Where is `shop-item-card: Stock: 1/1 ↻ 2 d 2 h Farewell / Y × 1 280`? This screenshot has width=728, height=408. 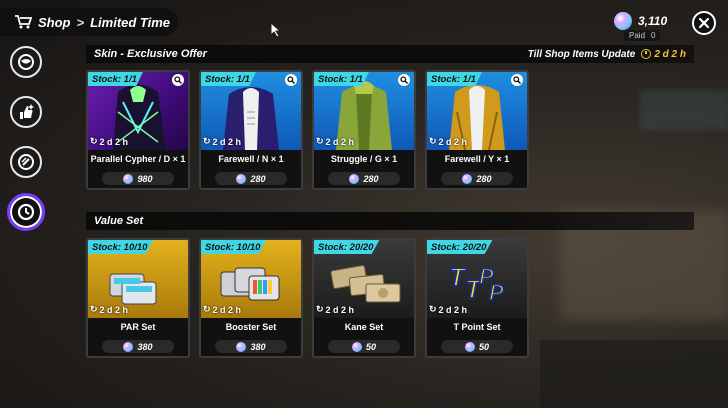 shop-item-card: Stock: 1/1 ↻ 2 d 2 h Farewell / Y × 1 280 is located at coordinates (477, 130).